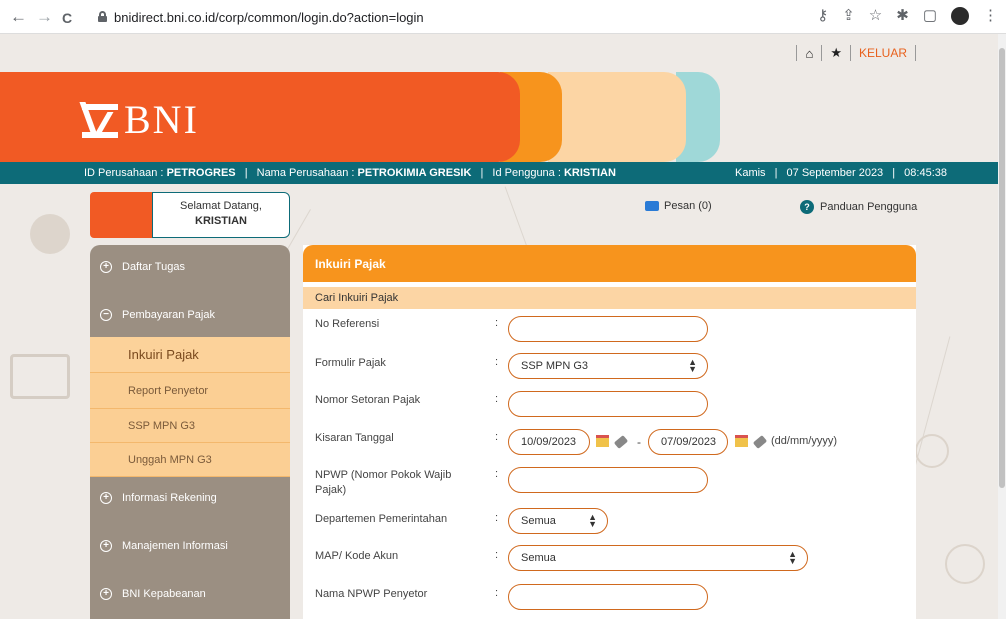 This screenshot has width=1006, height=619. I want to click on menu-icon: ⋮, so click(990, 16).